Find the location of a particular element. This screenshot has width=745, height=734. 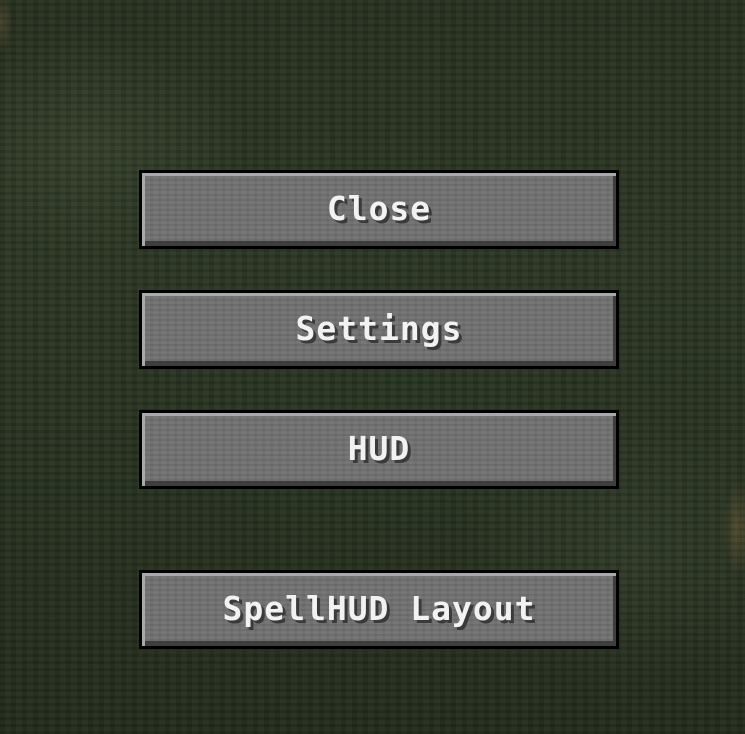

settings-button: Settings is located at coordinates (379, 329).